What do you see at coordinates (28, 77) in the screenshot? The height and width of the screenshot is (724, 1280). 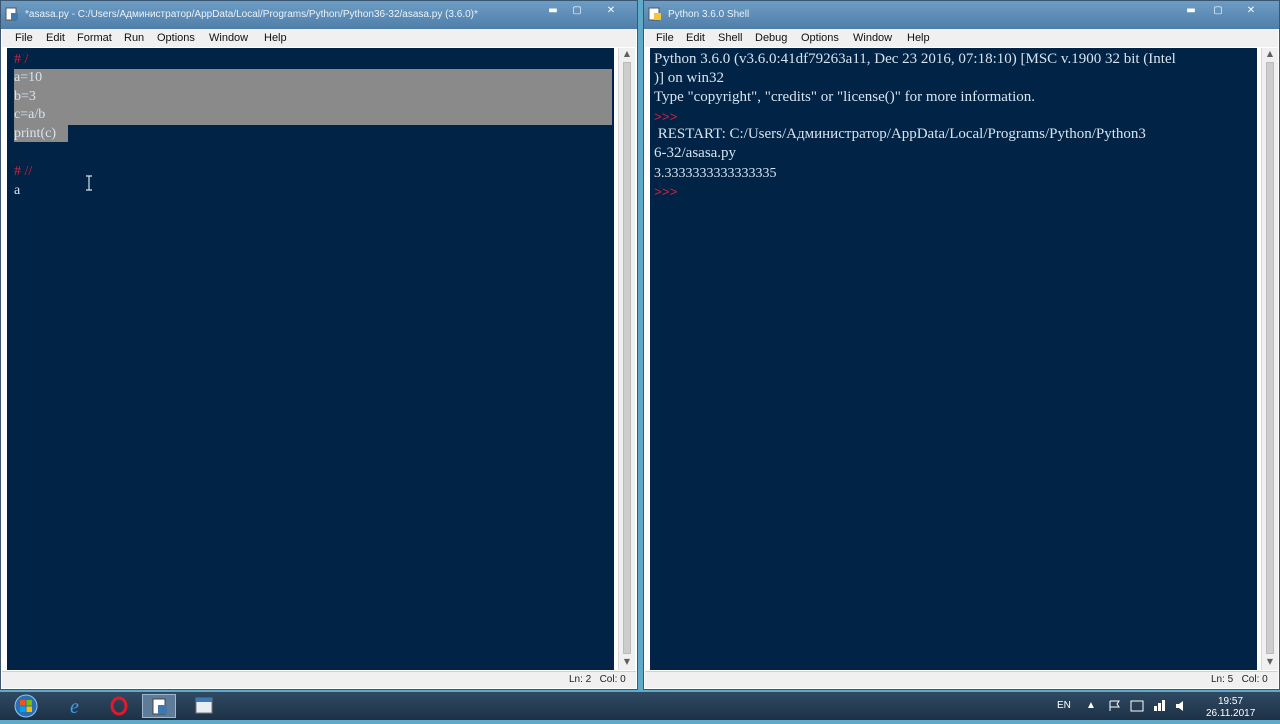 I see `code-line: a=10` at bounding box center [28, 77].